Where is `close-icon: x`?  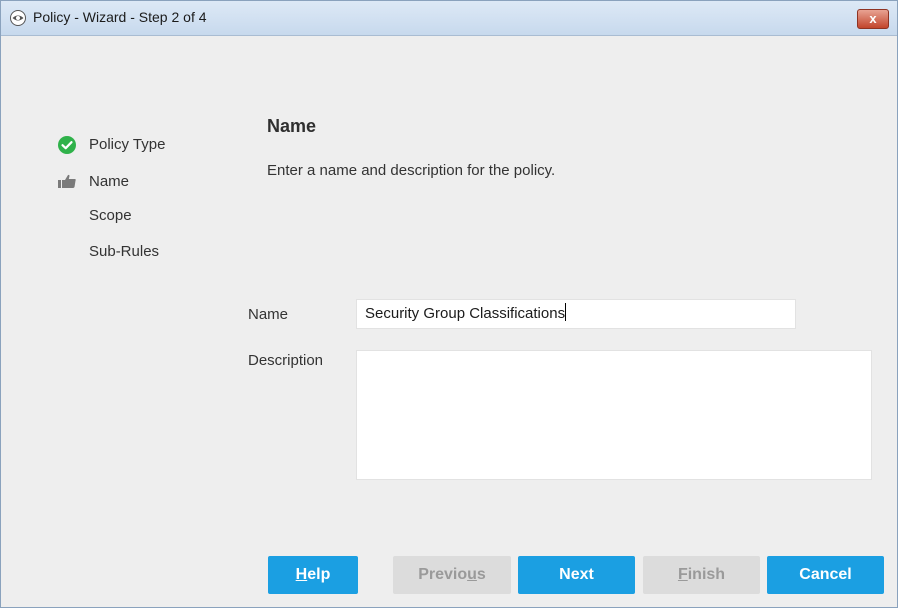 close-icon: x is located at coordinates (873, 18).